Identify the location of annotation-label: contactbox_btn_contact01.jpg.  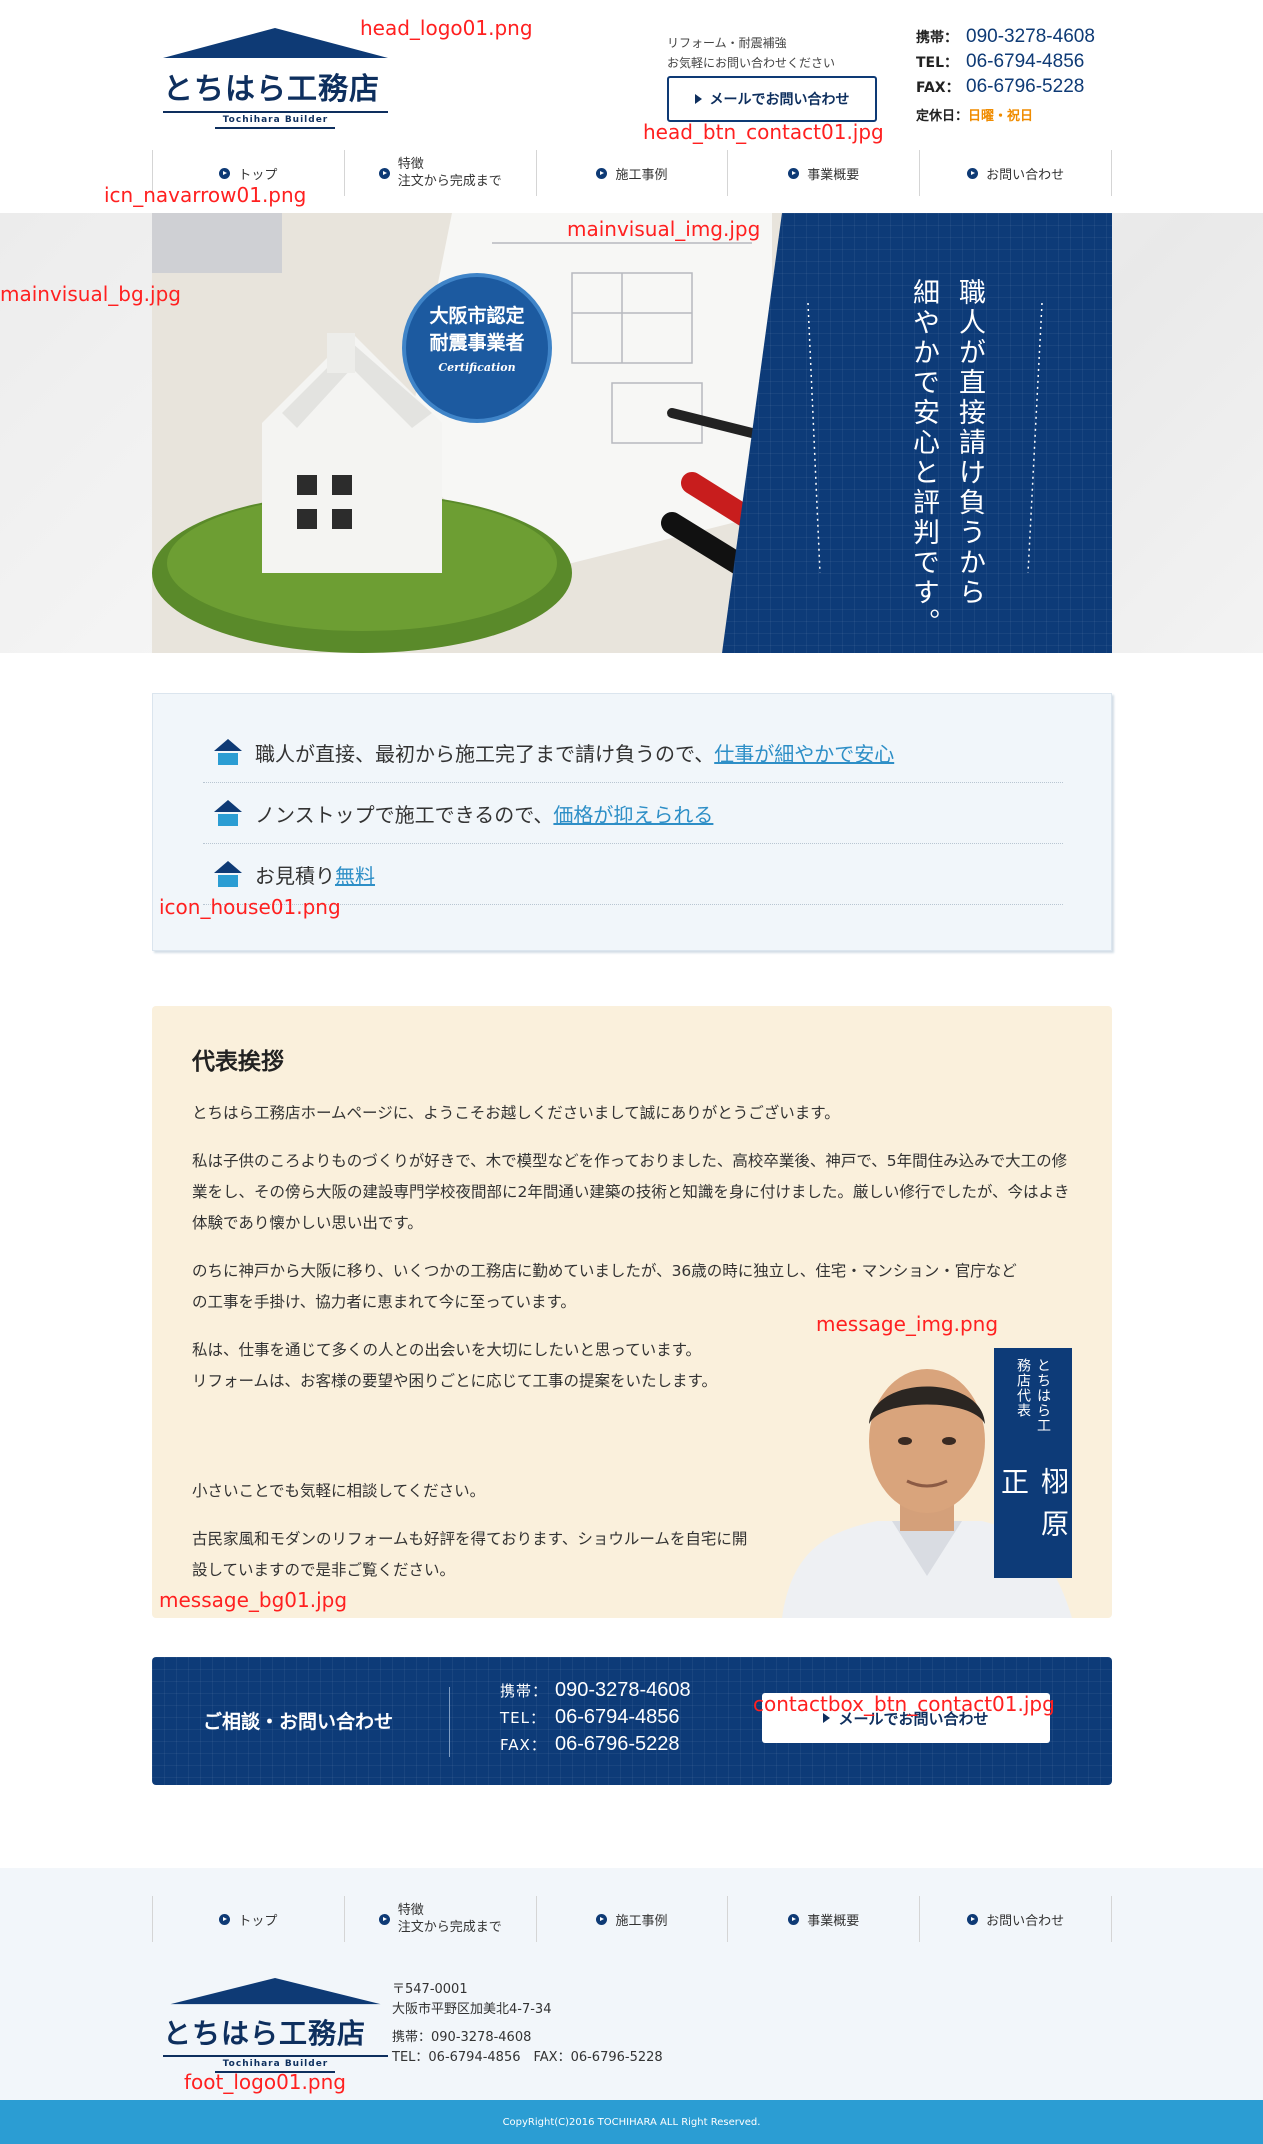
(904, 1704).